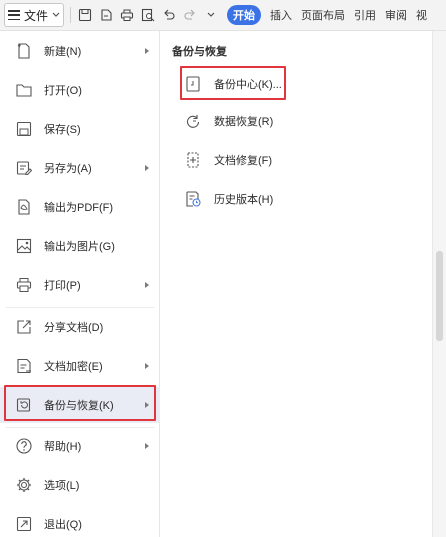 This screenshot has height=537, width=446. Describe the element at coordinates (298, 199) in the screenshot. I see `submenu-item-history-version: 历史版本(H)` at that location.